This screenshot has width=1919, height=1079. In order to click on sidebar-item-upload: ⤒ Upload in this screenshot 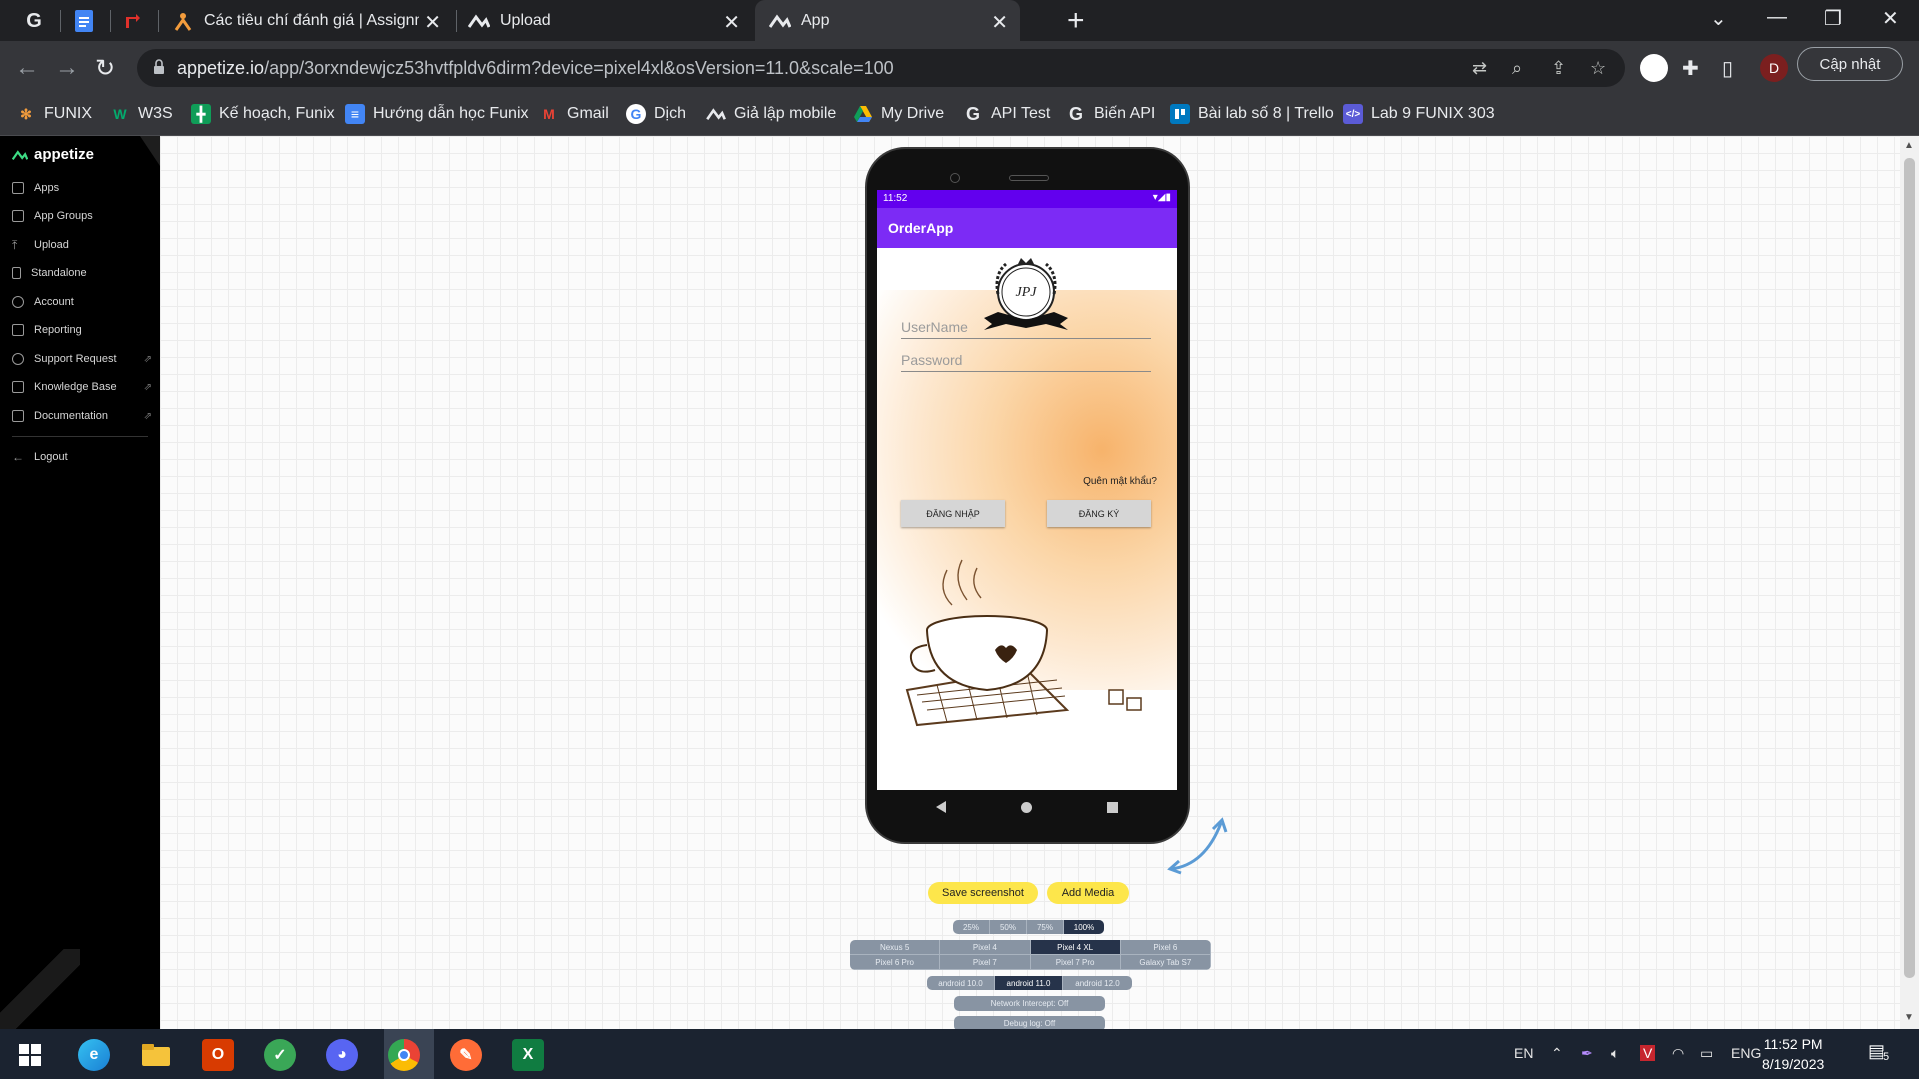, I will do `click(82, 245)`.